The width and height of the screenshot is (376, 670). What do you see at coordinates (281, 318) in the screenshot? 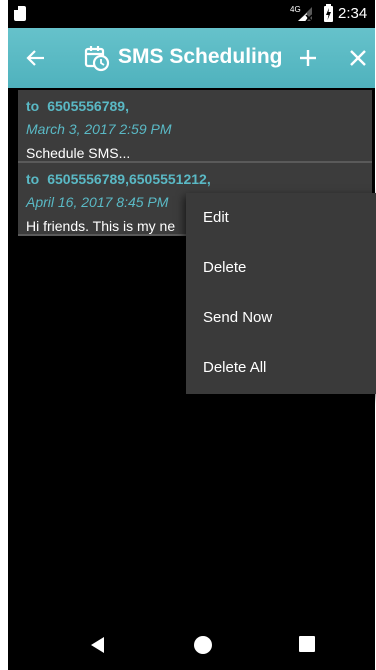
I see `menu-item-send-now: Send Now` at bounding box center [281, 318].